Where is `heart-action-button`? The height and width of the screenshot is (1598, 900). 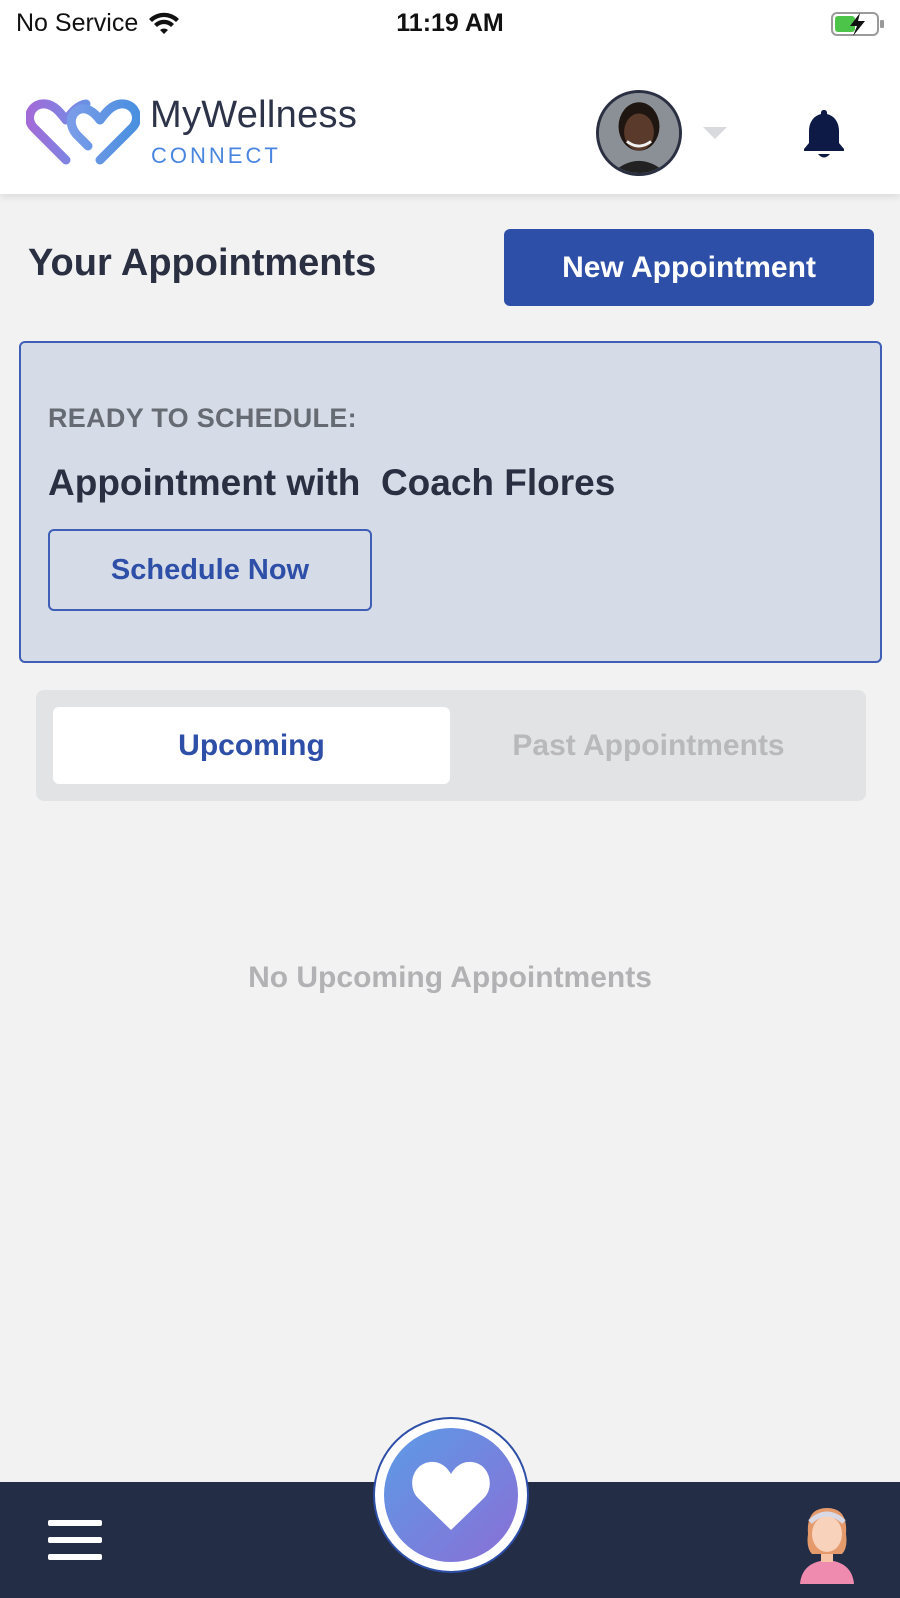
heart-action-button is located at coordinates (451, 1495).